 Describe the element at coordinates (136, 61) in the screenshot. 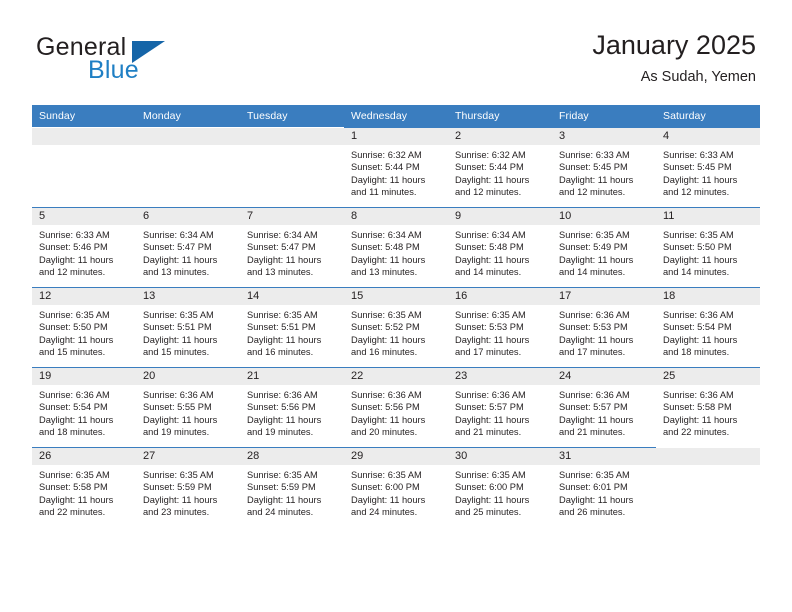

I see `brand-logo: General Blue` at that location.